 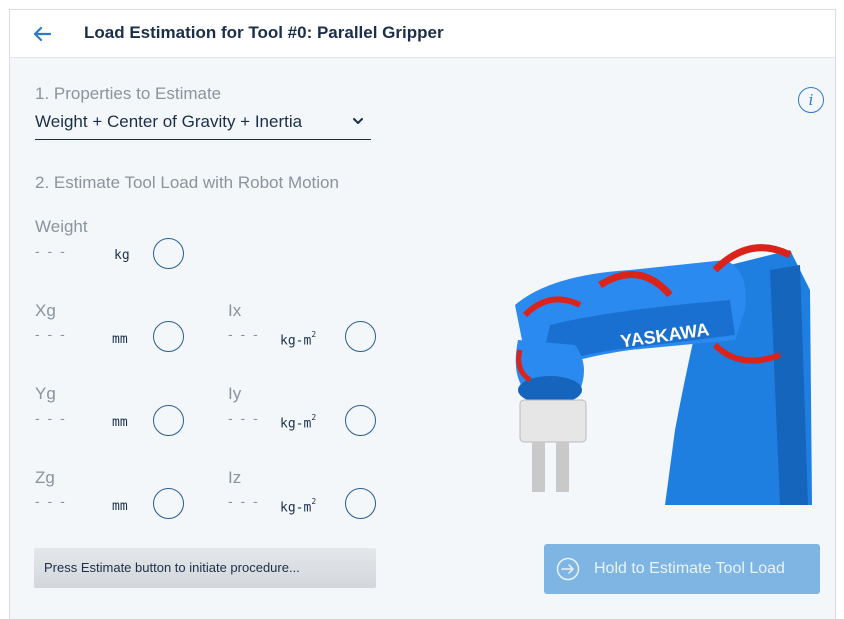 I want to click on hold-to-estimate-label: Hold to Estimate Tool Load, so click(x=689, y=568).